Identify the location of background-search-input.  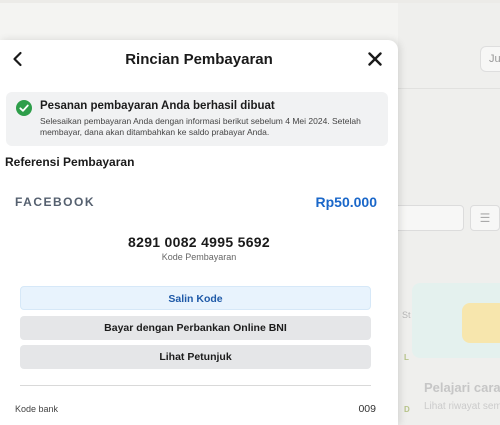
(429, 218).